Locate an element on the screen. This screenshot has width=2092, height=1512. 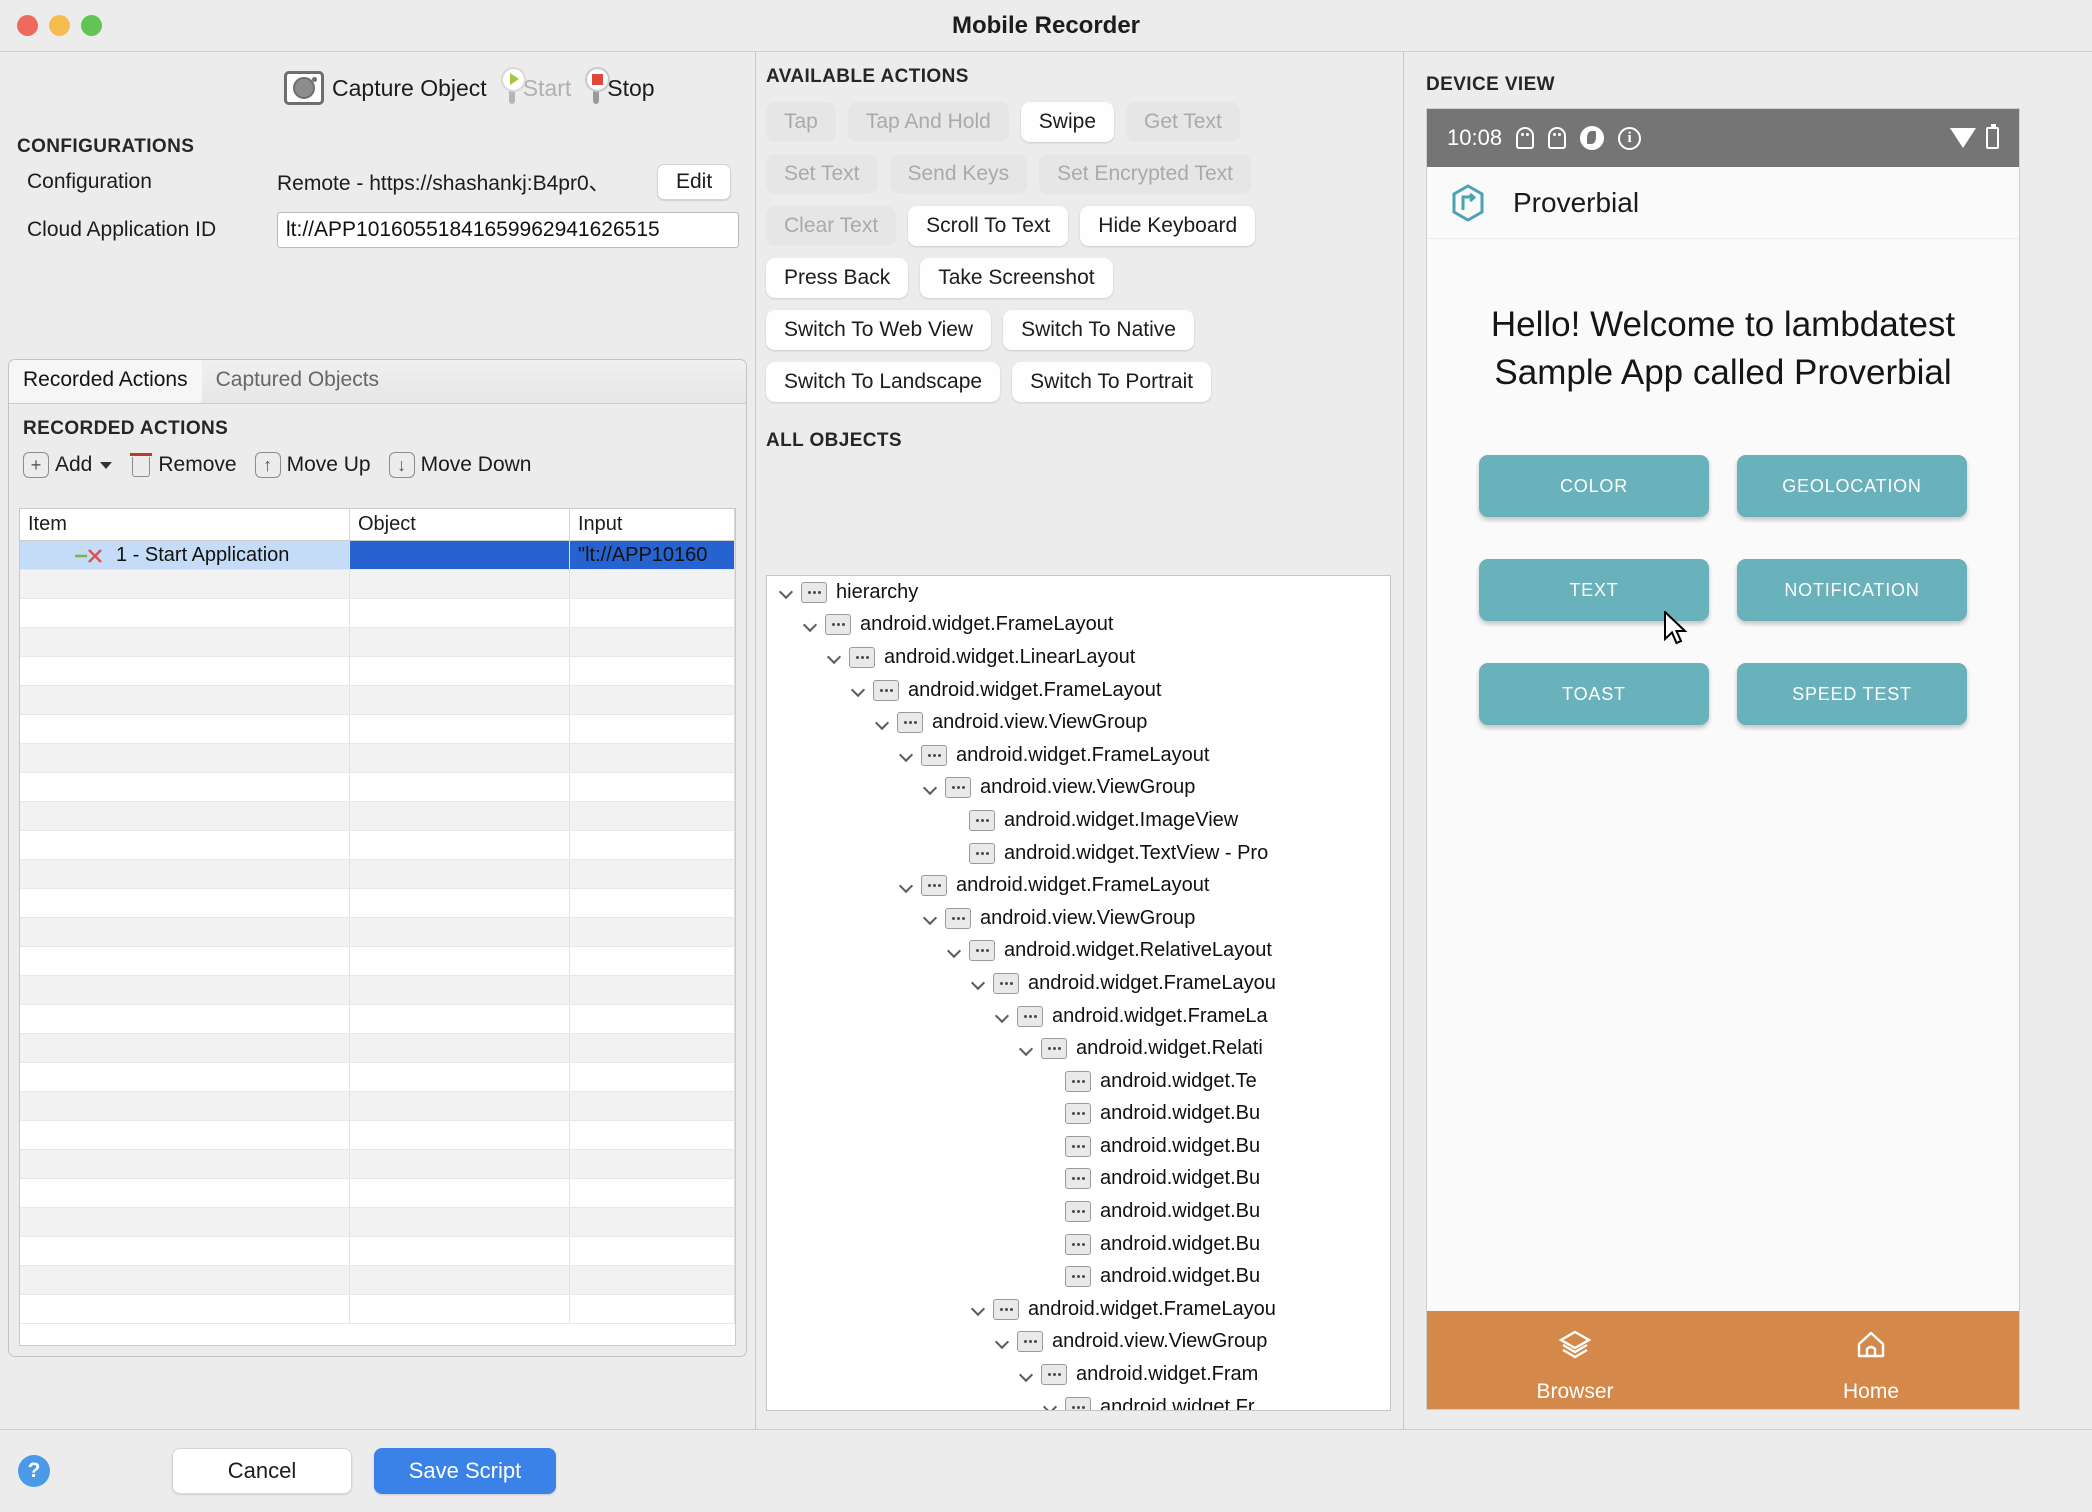
tree-node: android.widget.TextView - Pro is located at coordinates (1078, 853).